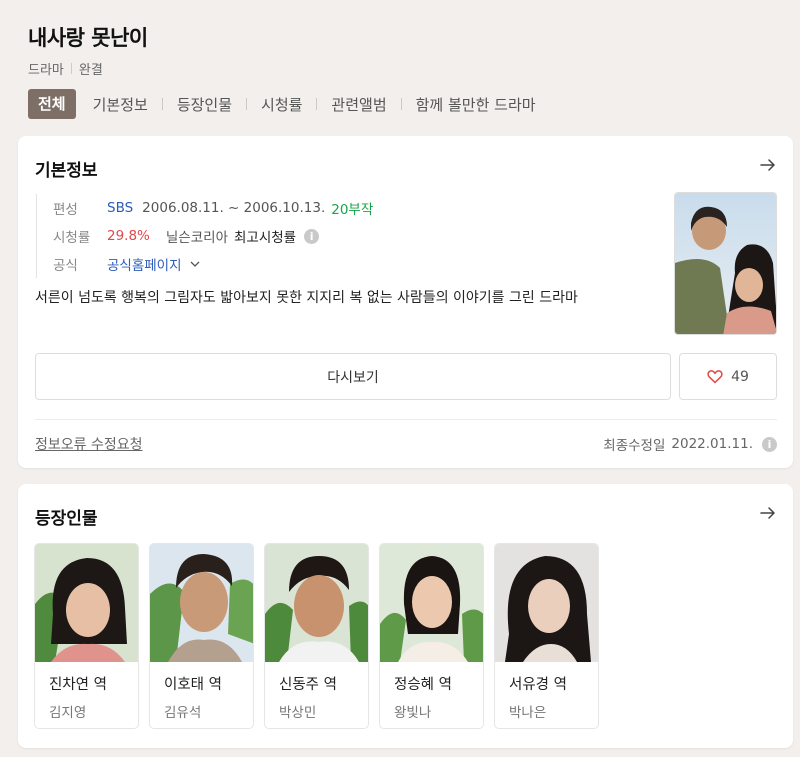 This screenshot has height=757, width=800. I want to click on rating-row: 시청률 29.8% 닐슨코리아 최고시청률 i, so click(213, 236).